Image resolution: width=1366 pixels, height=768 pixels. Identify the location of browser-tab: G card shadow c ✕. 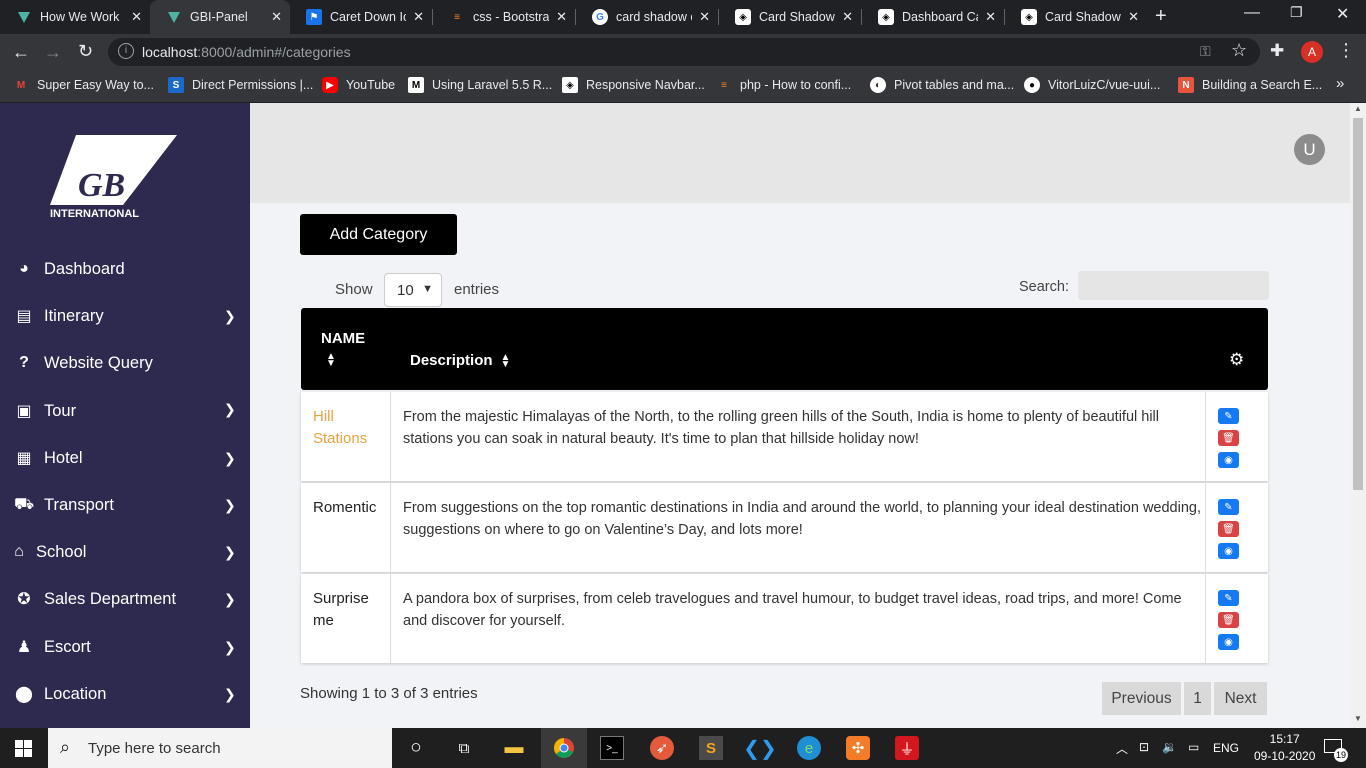
(647, 17).